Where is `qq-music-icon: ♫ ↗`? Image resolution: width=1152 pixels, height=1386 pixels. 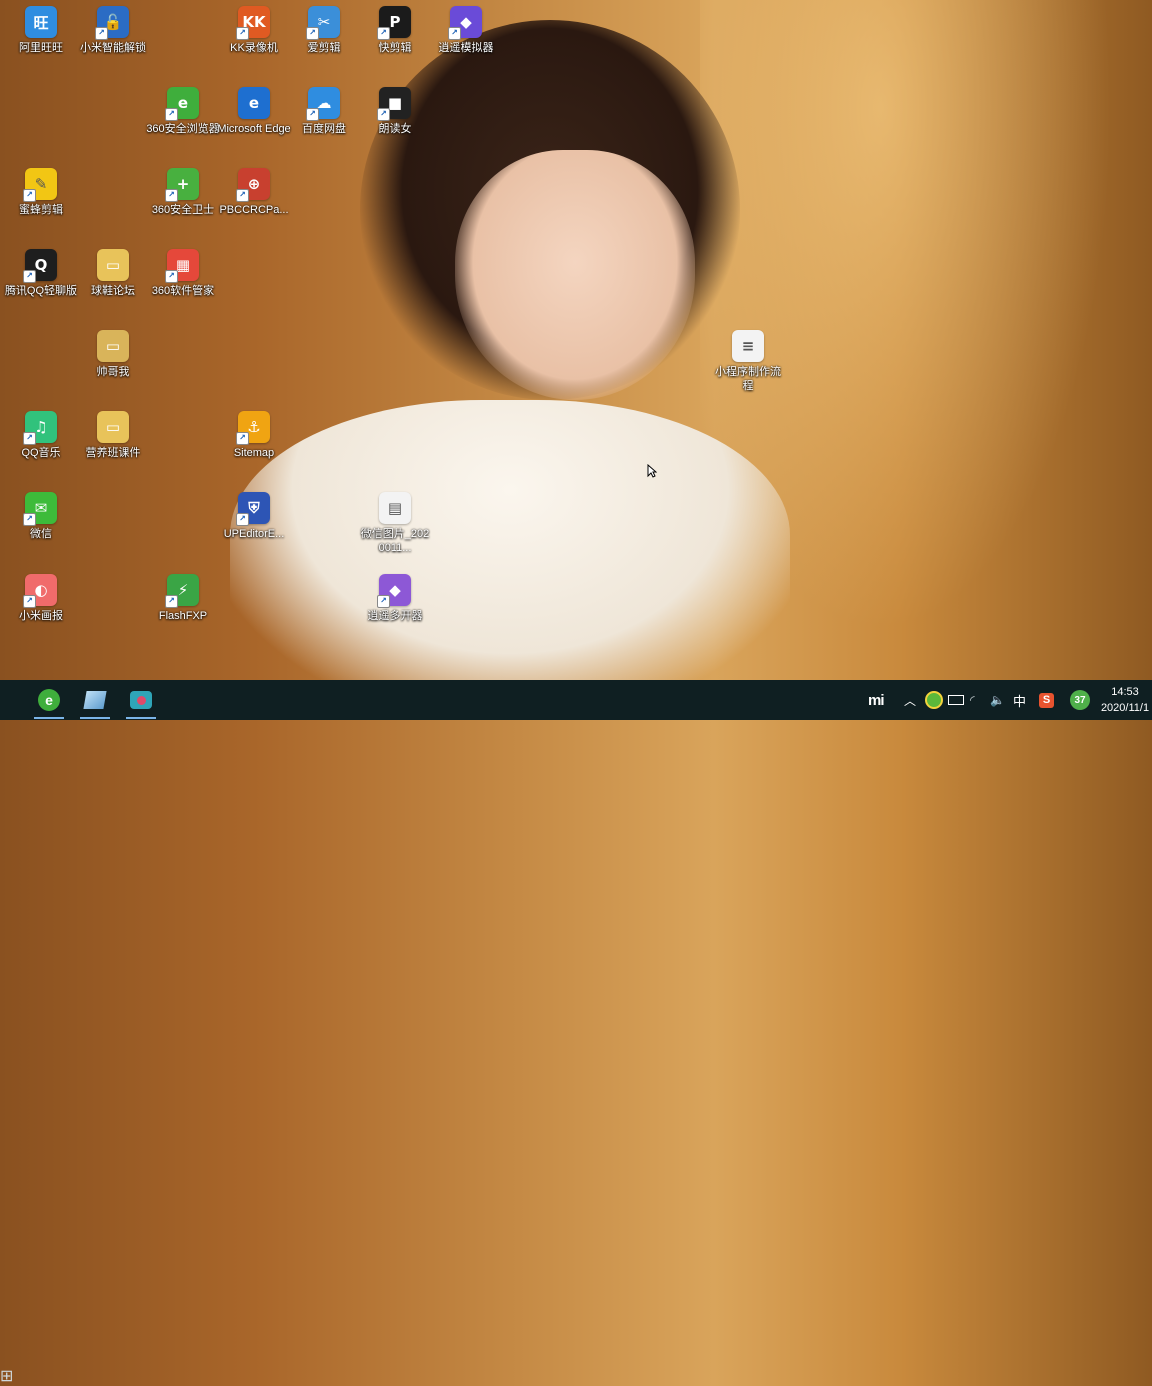 qq-music-icon: ♫ ↗ is located at coordinates (40, 428).